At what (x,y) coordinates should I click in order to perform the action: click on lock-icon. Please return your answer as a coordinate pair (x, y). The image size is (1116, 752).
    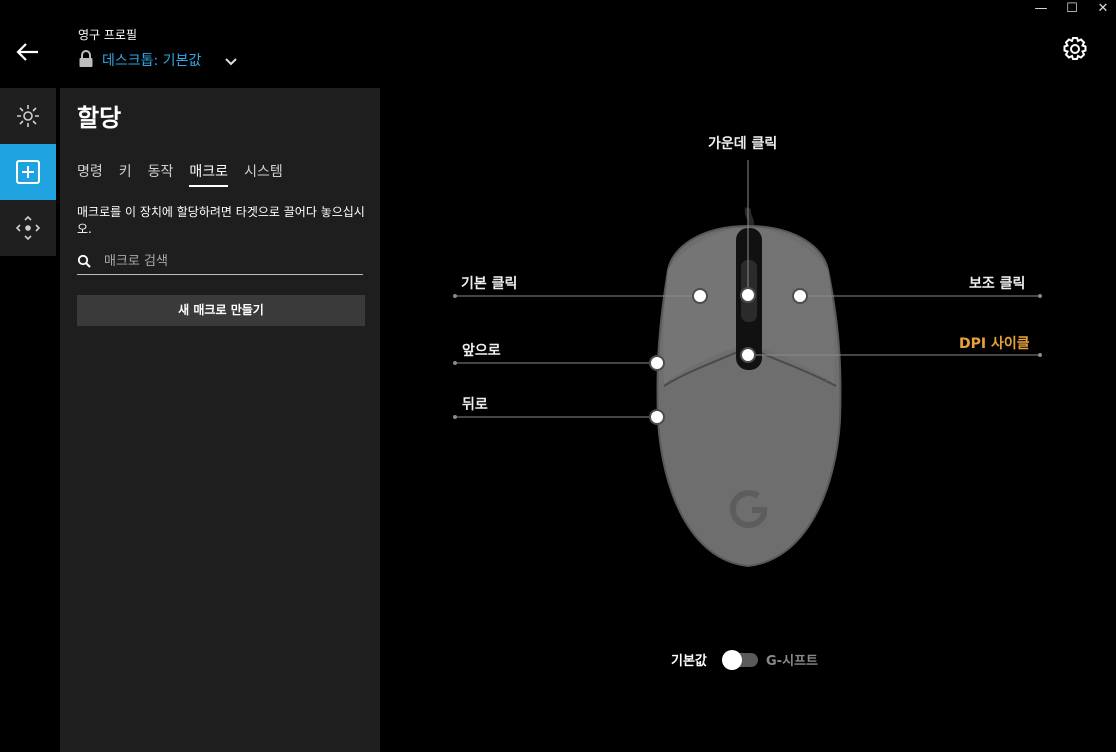
    Looking at the image, I should click on (86, 59).